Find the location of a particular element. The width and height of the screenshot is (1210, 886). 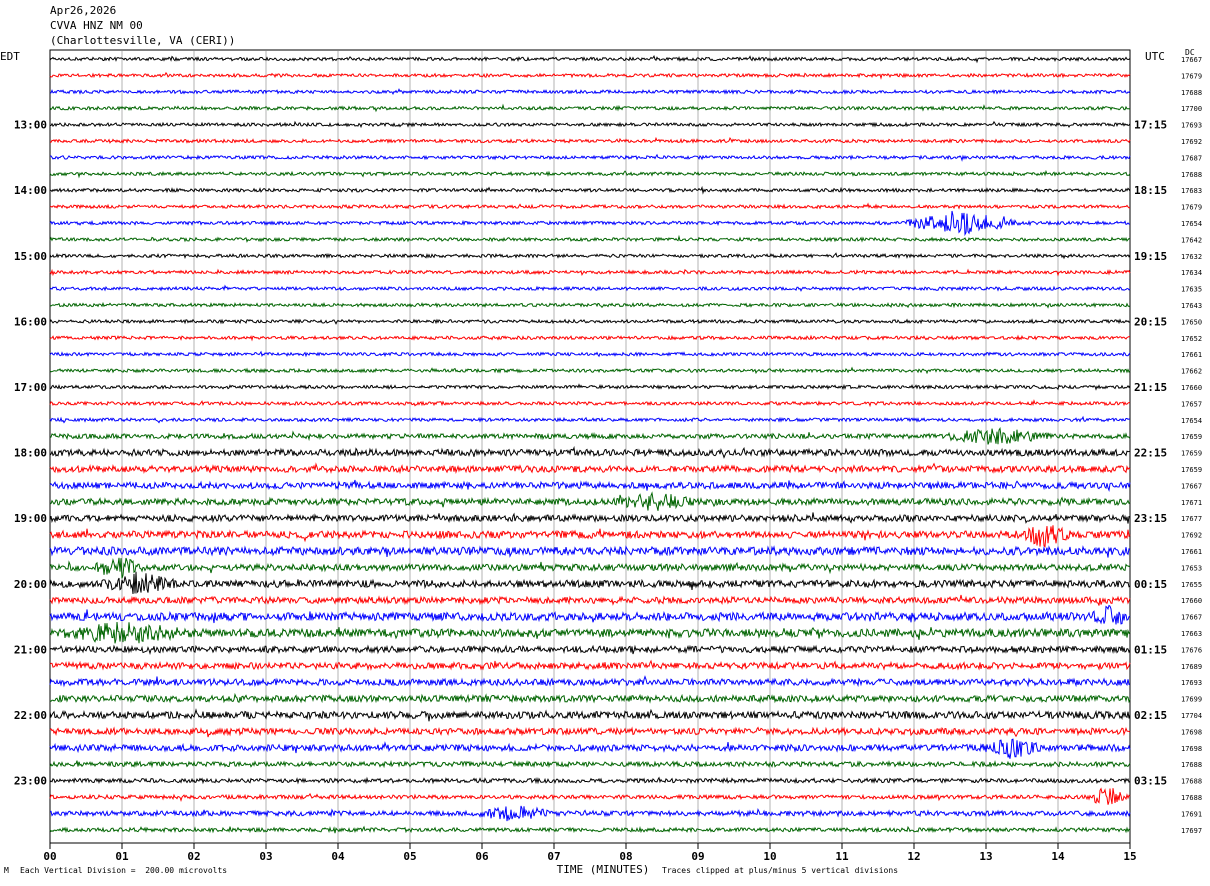

trace-dc-label: 17692 is located at coordinates (1191, 142).